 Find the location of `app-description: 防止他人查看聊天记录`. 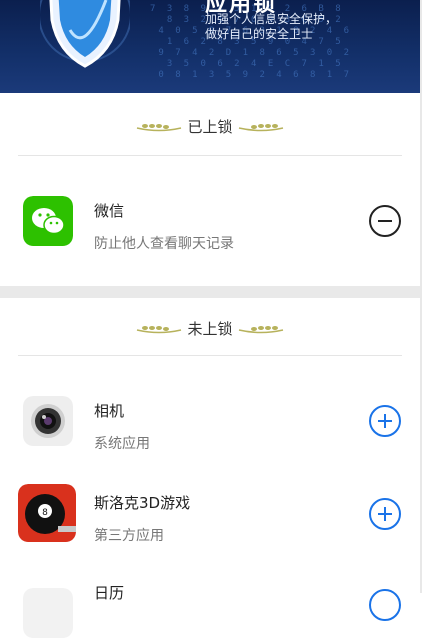

app-description: 防止他人查看聊天记录 is located at coordinates (164, 244).